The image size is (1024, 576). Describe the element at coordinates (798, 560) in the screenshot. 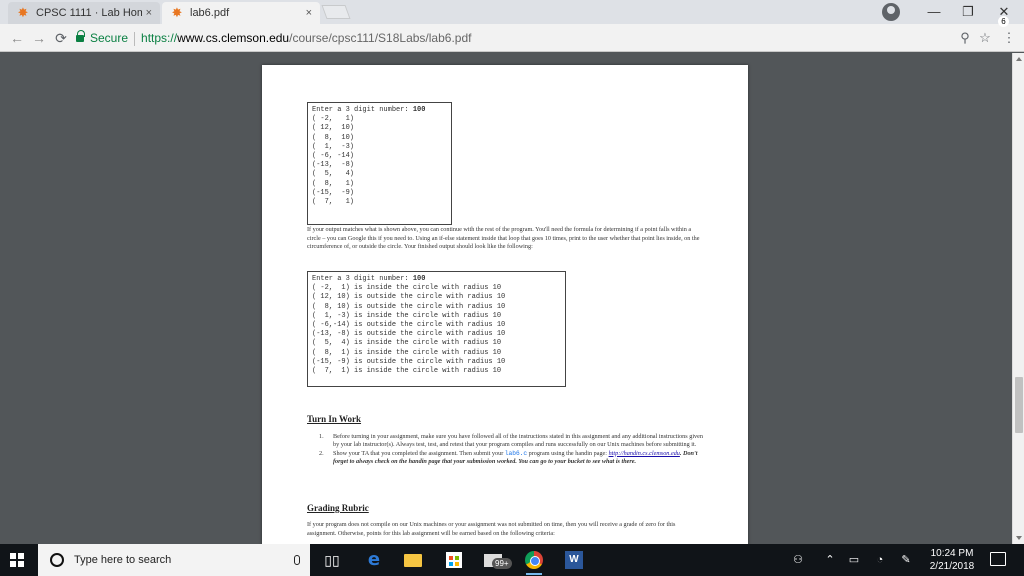

I see `people-icon: ⚇` at that location.